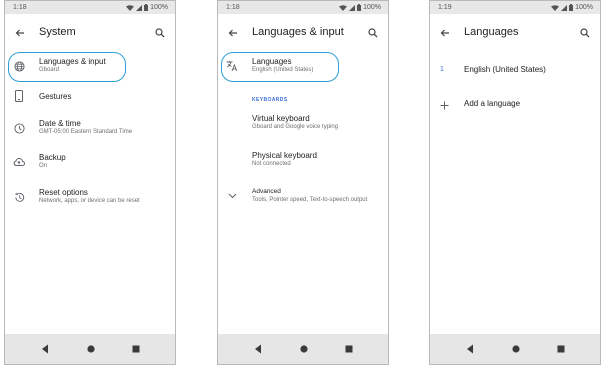  I want to click on translate-icon, so click(232, 66).